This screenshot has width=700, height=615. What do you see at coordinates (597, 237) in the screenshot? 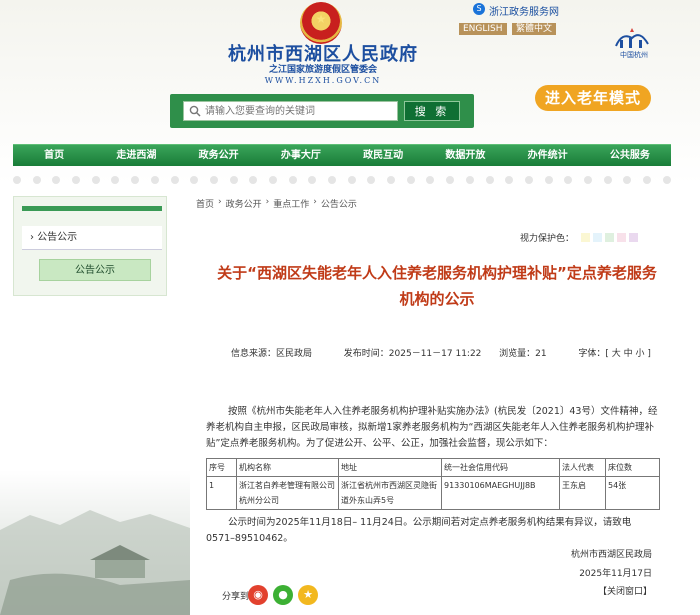
I see `vision-swatch-blue` at bounding box center [597, 237].